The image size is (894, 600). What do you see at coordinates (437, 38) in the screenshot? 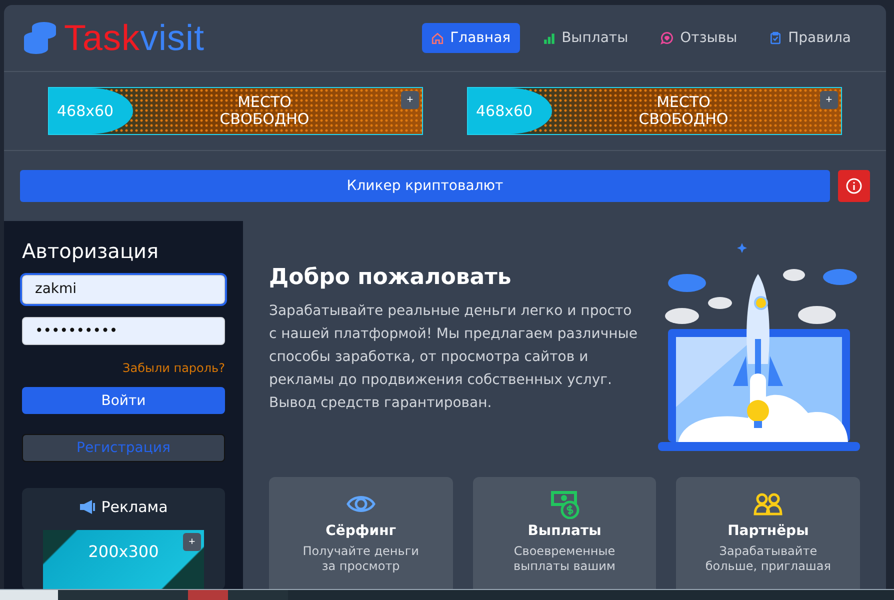
I see `home-icon` at bounding box center [437, 38].